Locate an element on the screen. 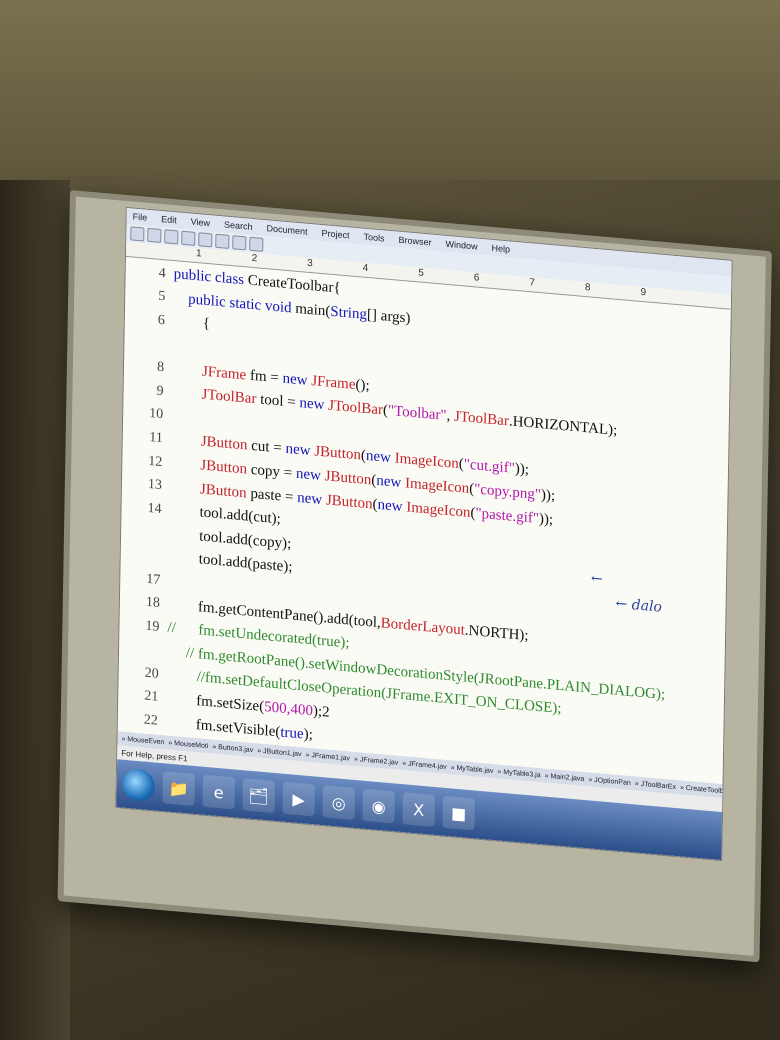 This screenshot has height=1040, width=780. menu-item-file: File is located at coordinates (140, 217).